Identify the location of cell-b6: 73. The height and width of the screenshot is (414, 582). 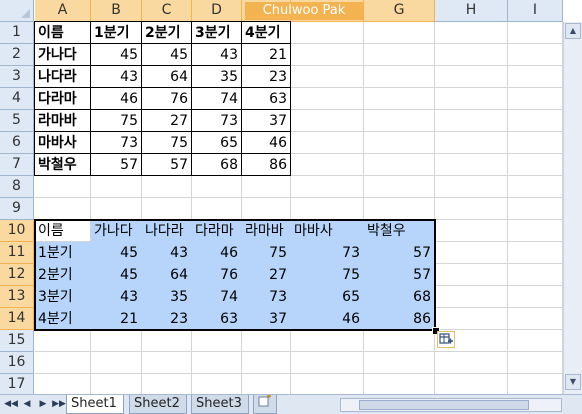
(116, 143).